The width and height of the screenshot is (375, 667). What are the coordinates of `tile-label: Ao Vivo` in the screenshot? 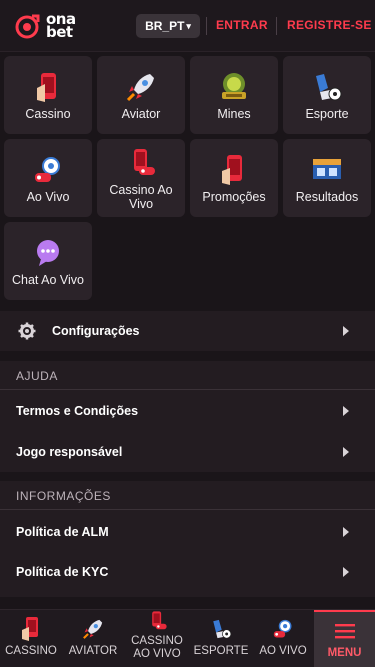 It's located at (48, 197).